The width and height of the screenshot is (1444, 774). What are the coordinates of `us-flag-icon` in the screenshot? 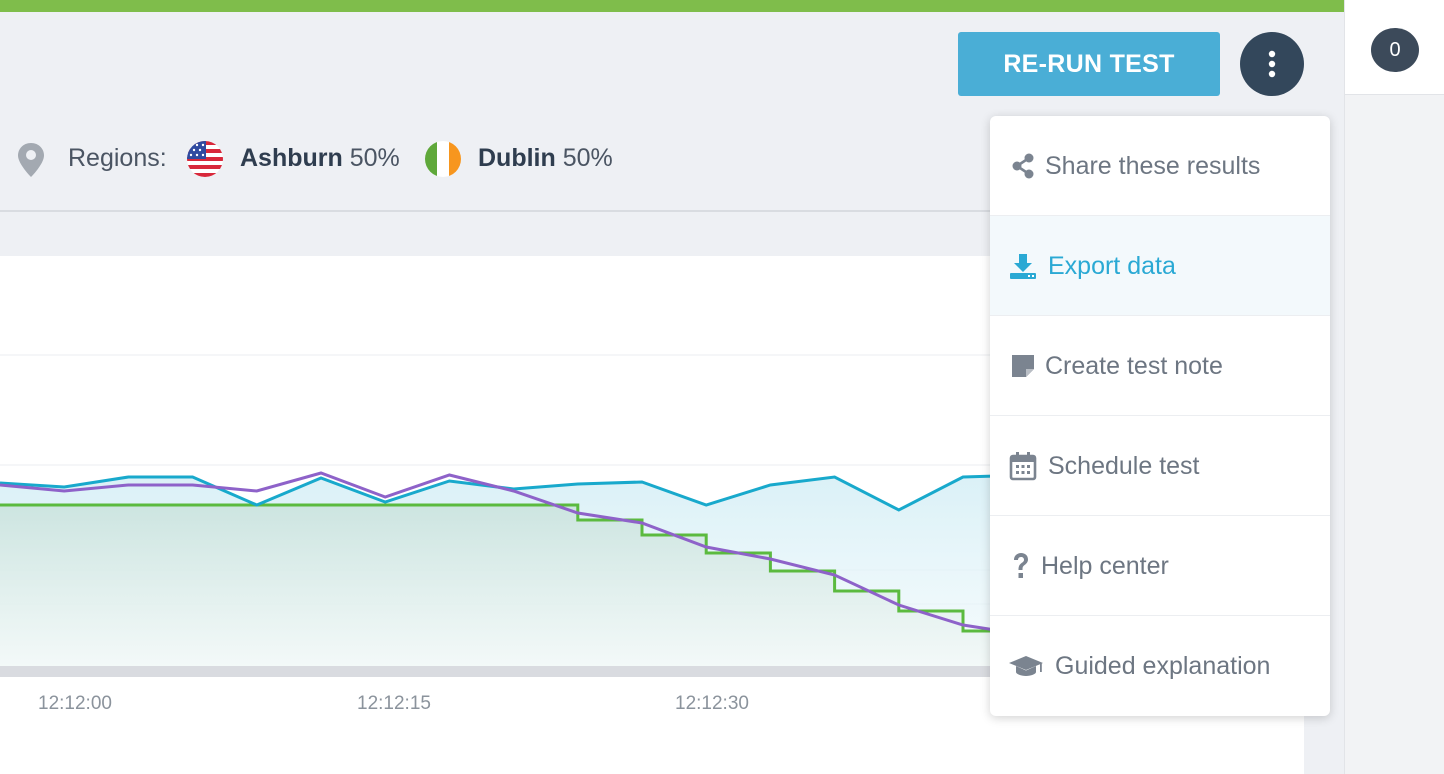 It's located at (205, 159).